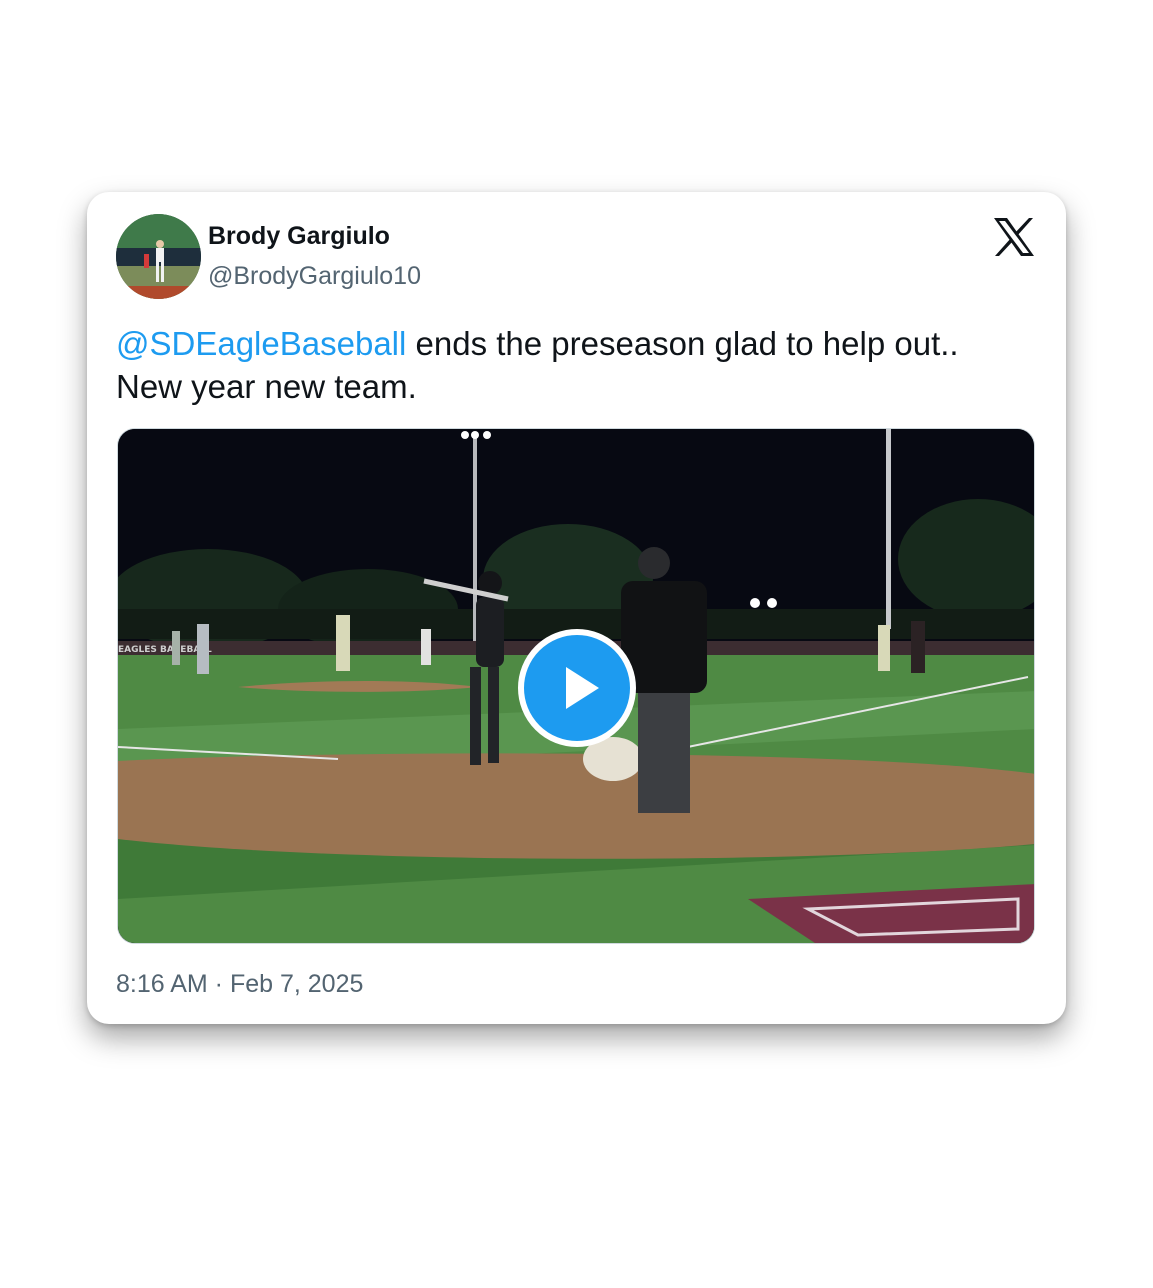  What do you see at coordinates (261, 343) in the screenshot?
I see `mention-link: @SDEagleBaseball` at bounding box center [261, 343].